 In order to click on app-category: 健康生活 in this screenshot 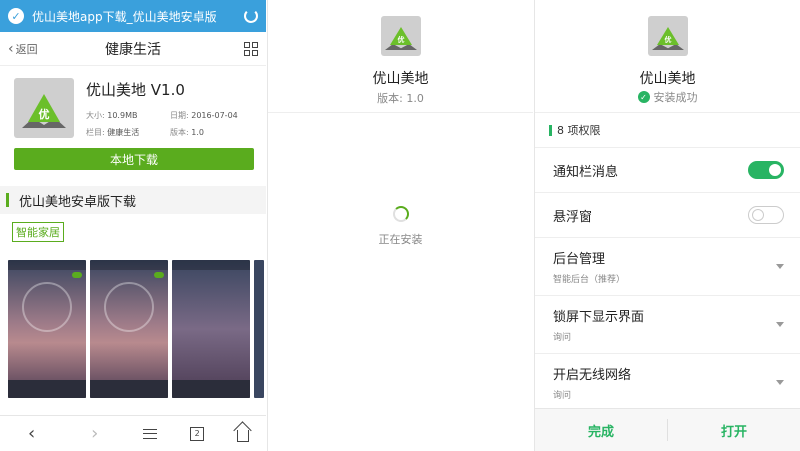, I will do `click(123, 132)`.